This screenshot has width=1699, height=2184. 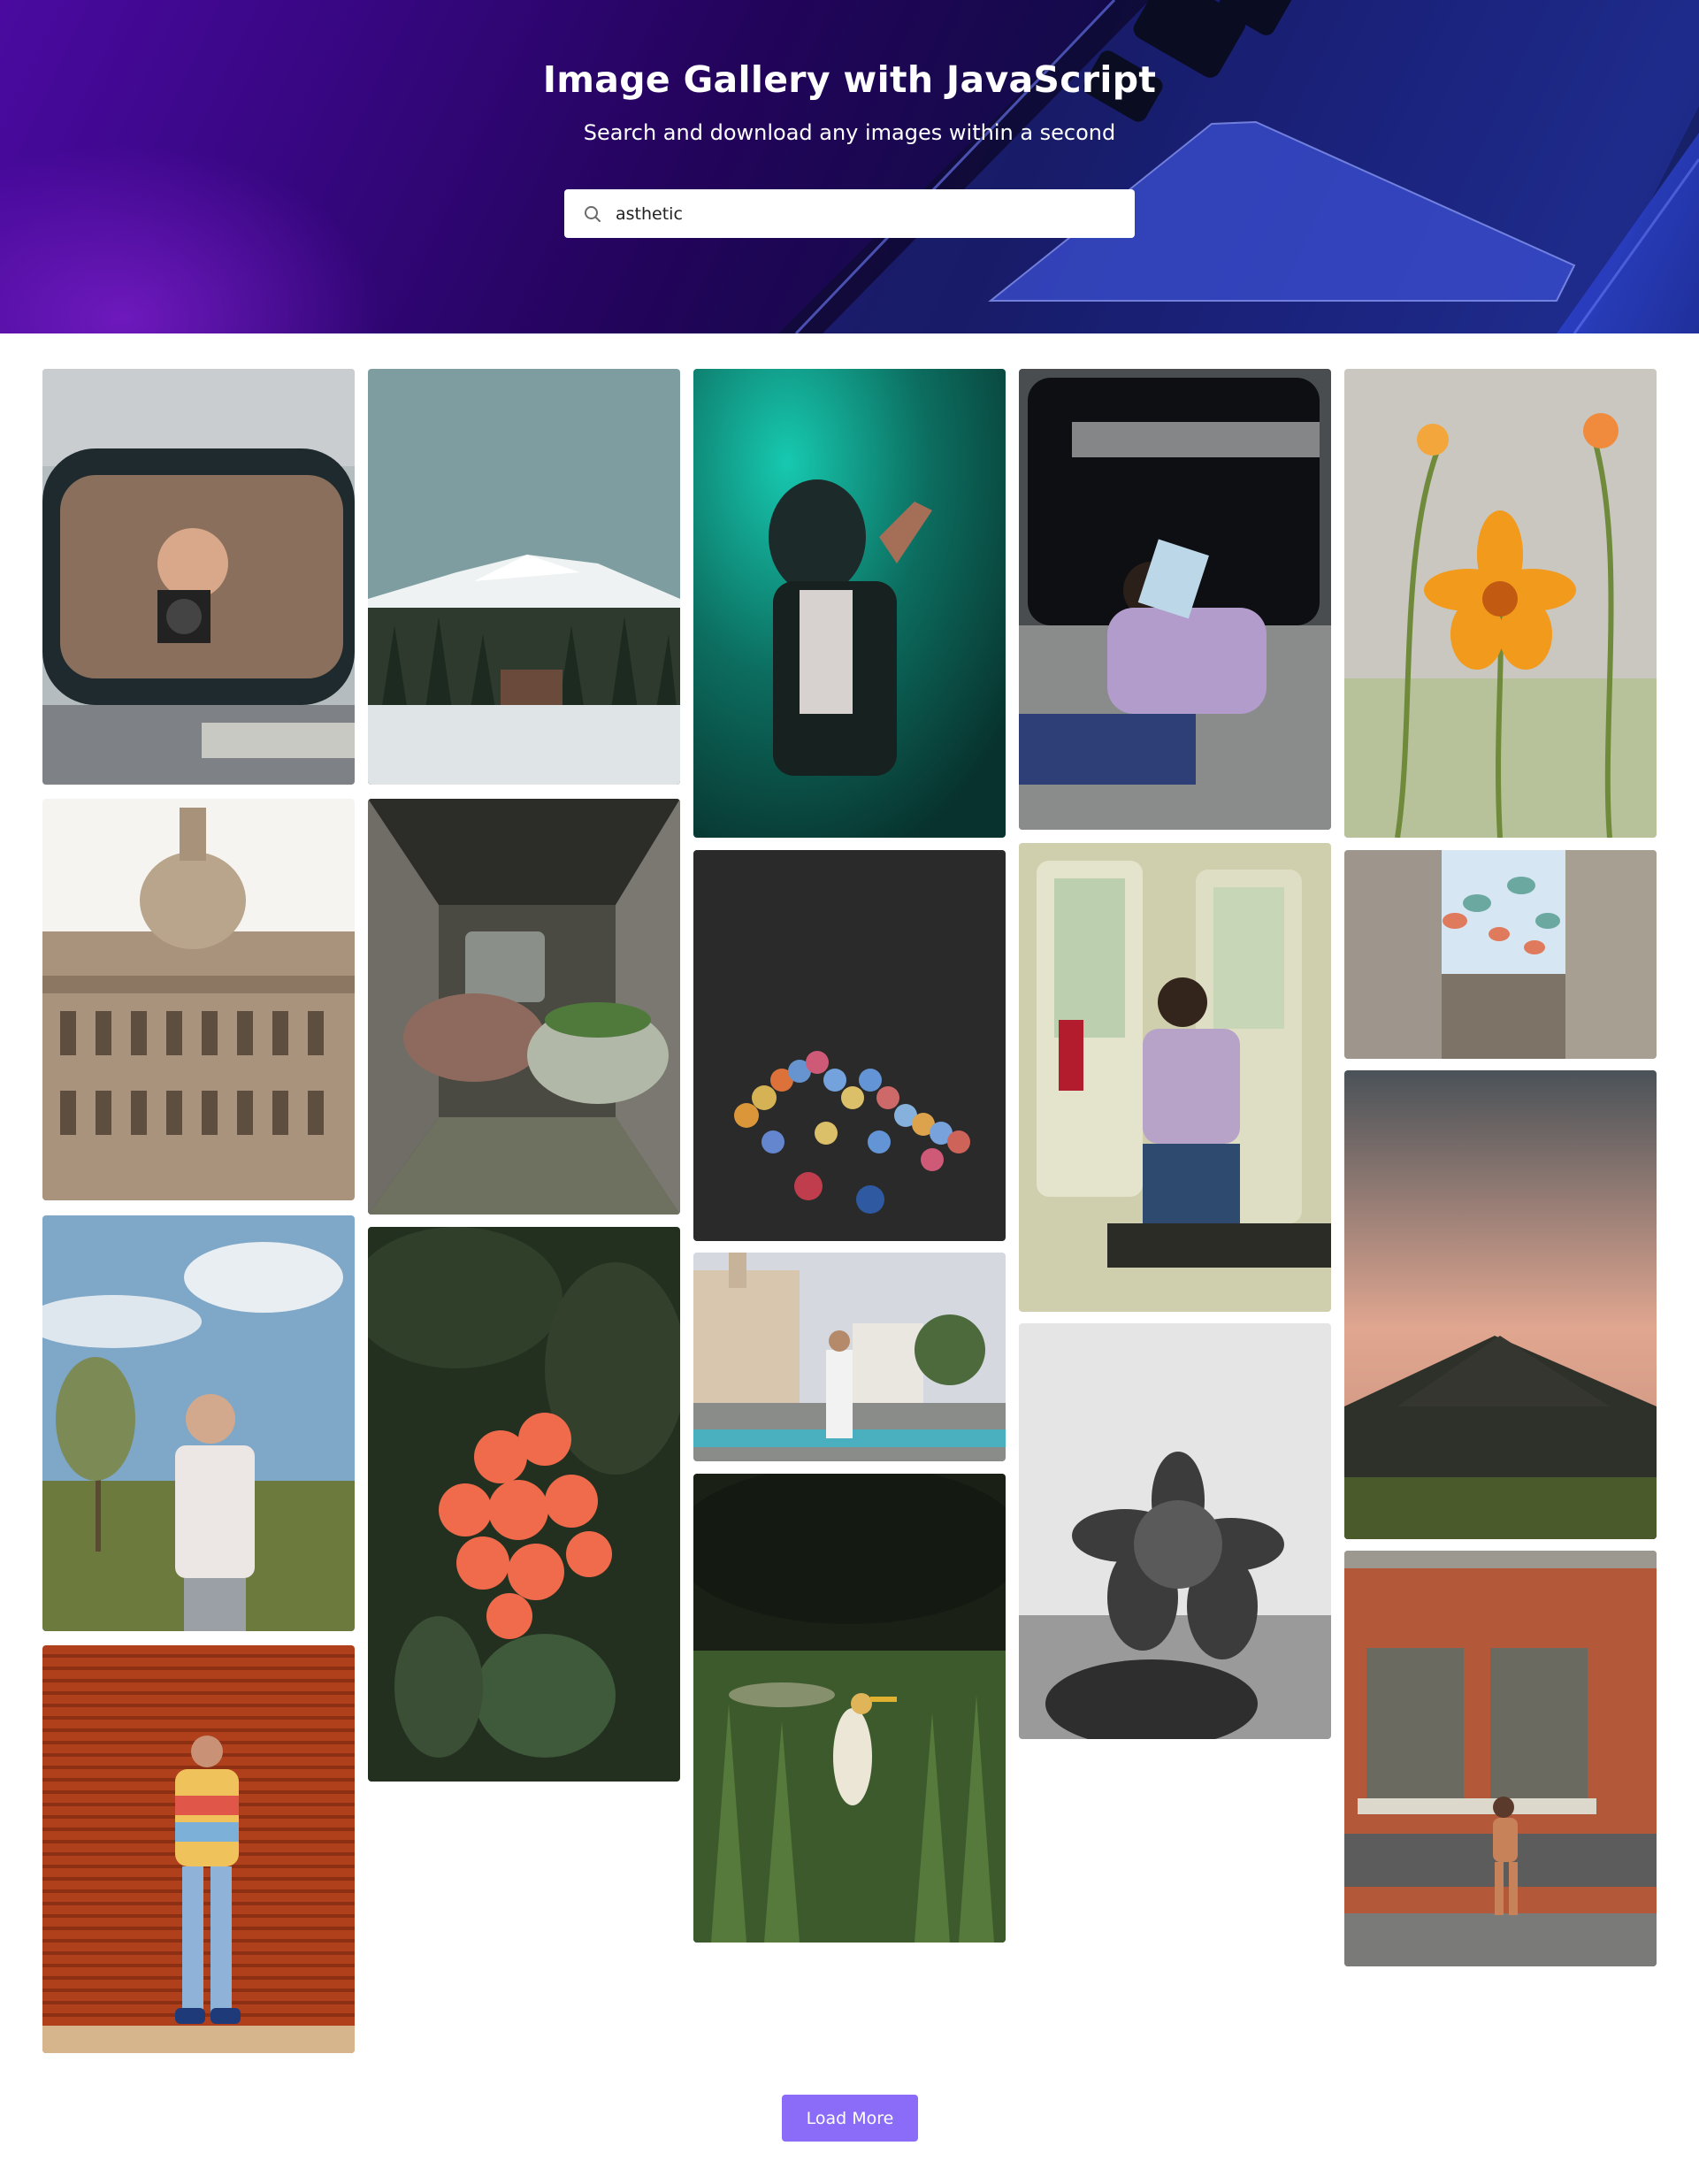 I want to click on page-title: Image Gallery with JavaScript, so click(x=850, y=79).